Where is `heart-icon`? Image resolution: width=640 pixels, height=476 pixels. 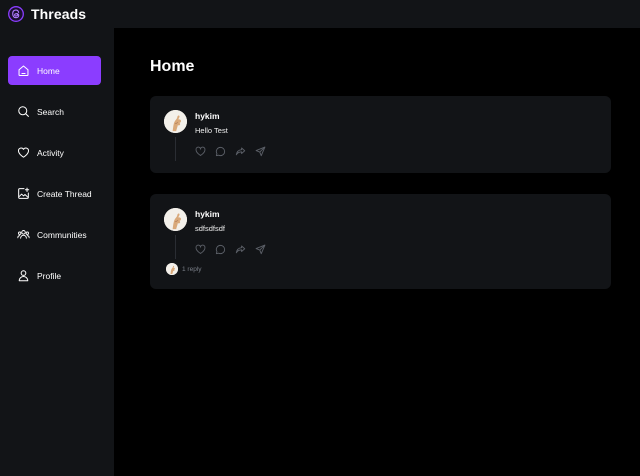
heart-icon is located at coordinates (23, 152).